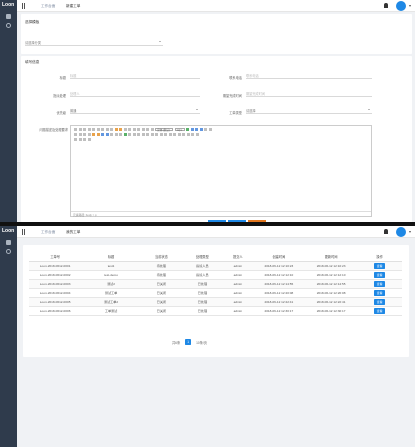 The height and width of the screenshot is (447, 415). I want to click on delete-col-icon, so click(170, 134).